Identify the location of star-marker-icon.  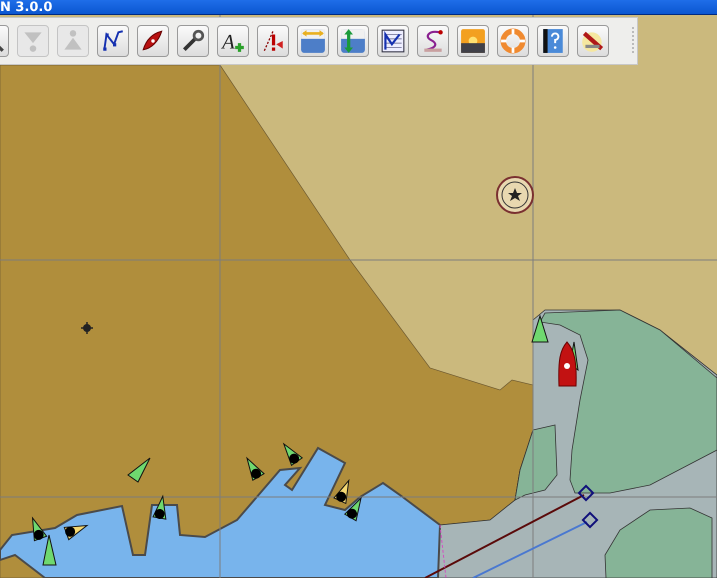
(515, 195).